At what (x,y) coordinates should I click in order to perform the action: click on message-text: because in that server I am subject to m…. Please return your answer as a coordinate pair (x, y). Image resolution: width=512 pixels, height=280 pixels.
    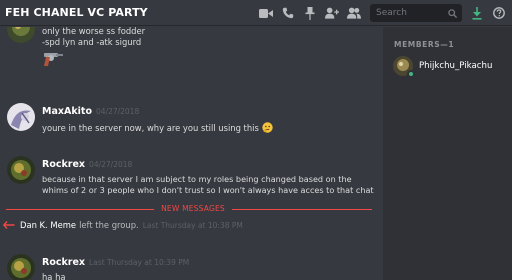
    Looking at the image, I should click on (208, 184).